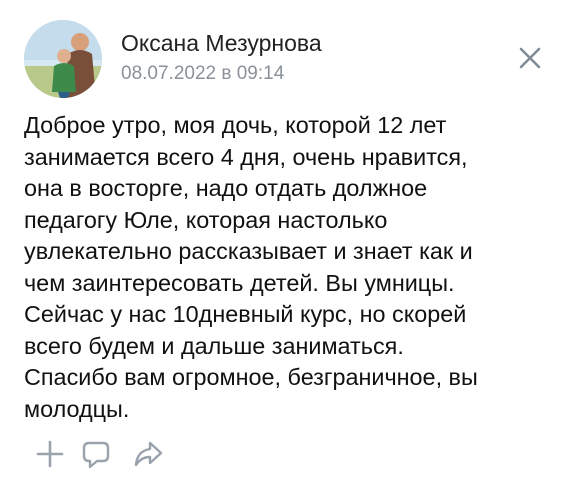  I want to click on post-date: 08.07.2022 в 09:14, so click(202, 74).